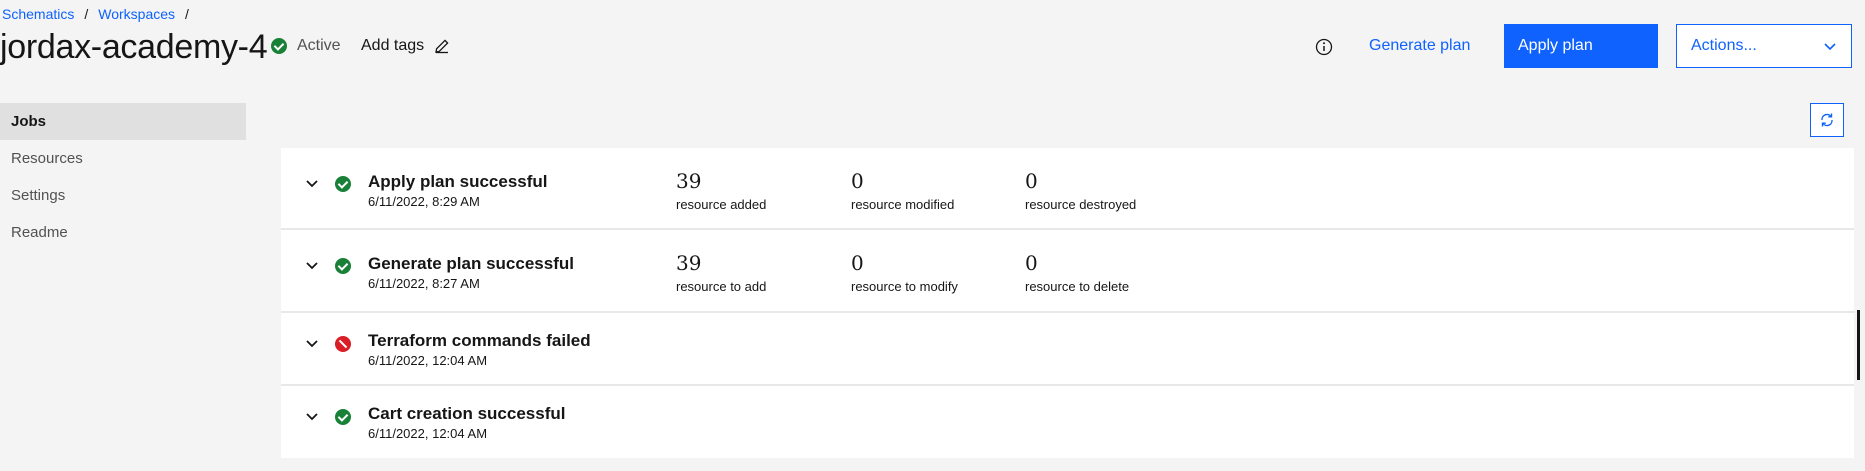  Describe the element at coordinates (721, 204) in the screenshot. I see `stat-label: resource added` at that location.